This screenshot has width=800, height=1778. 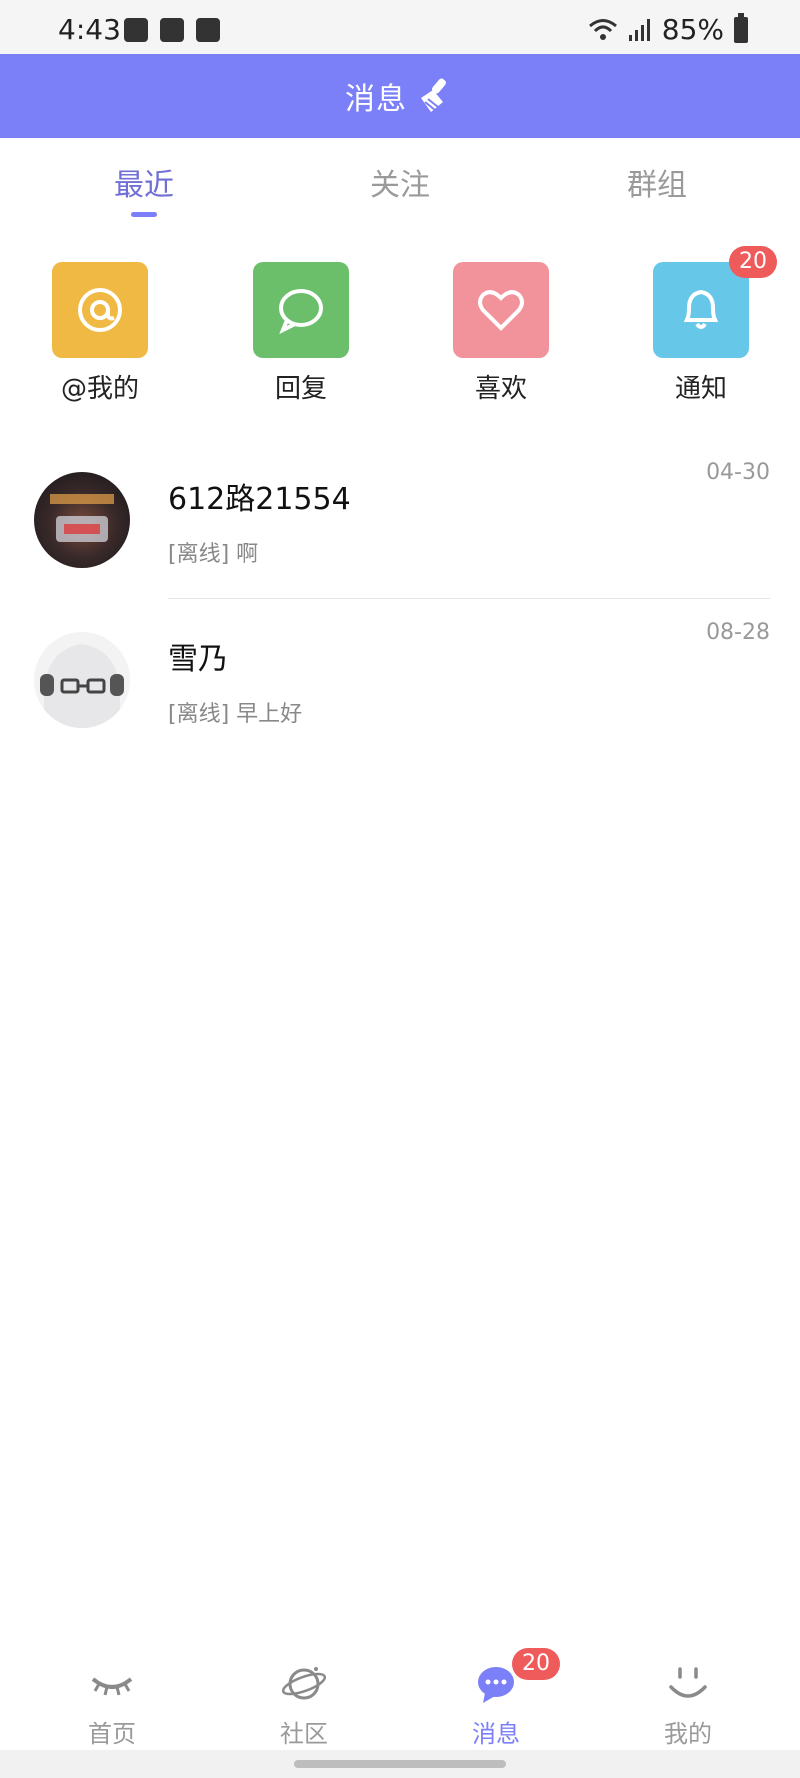 What do you see at coordinates (657, 182) in the screenshot?
I see `tab-groups: 群组` at bounding box center [657, 182].